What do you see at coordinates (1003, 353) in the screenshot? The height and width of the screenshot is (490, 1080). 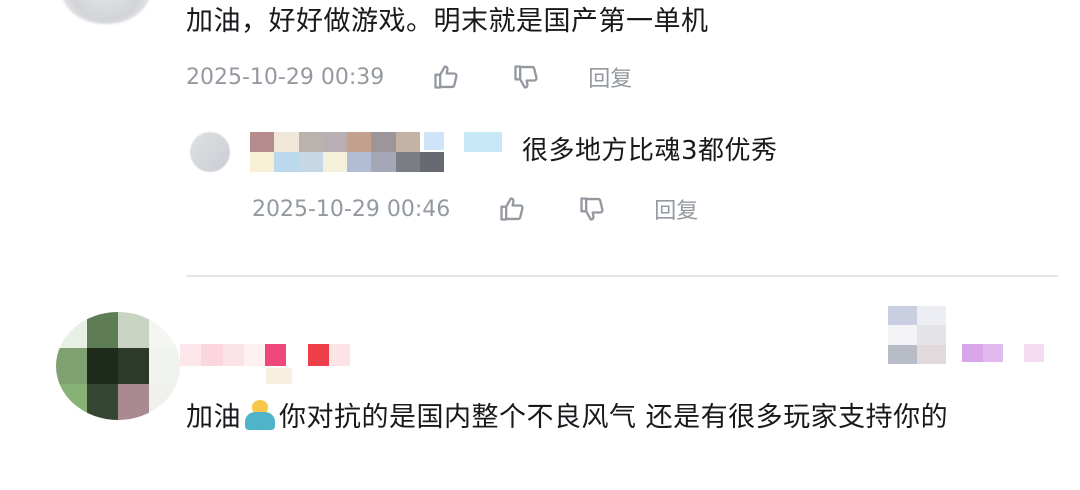 I see `fan-badge` at bounding box center [1003, 353].